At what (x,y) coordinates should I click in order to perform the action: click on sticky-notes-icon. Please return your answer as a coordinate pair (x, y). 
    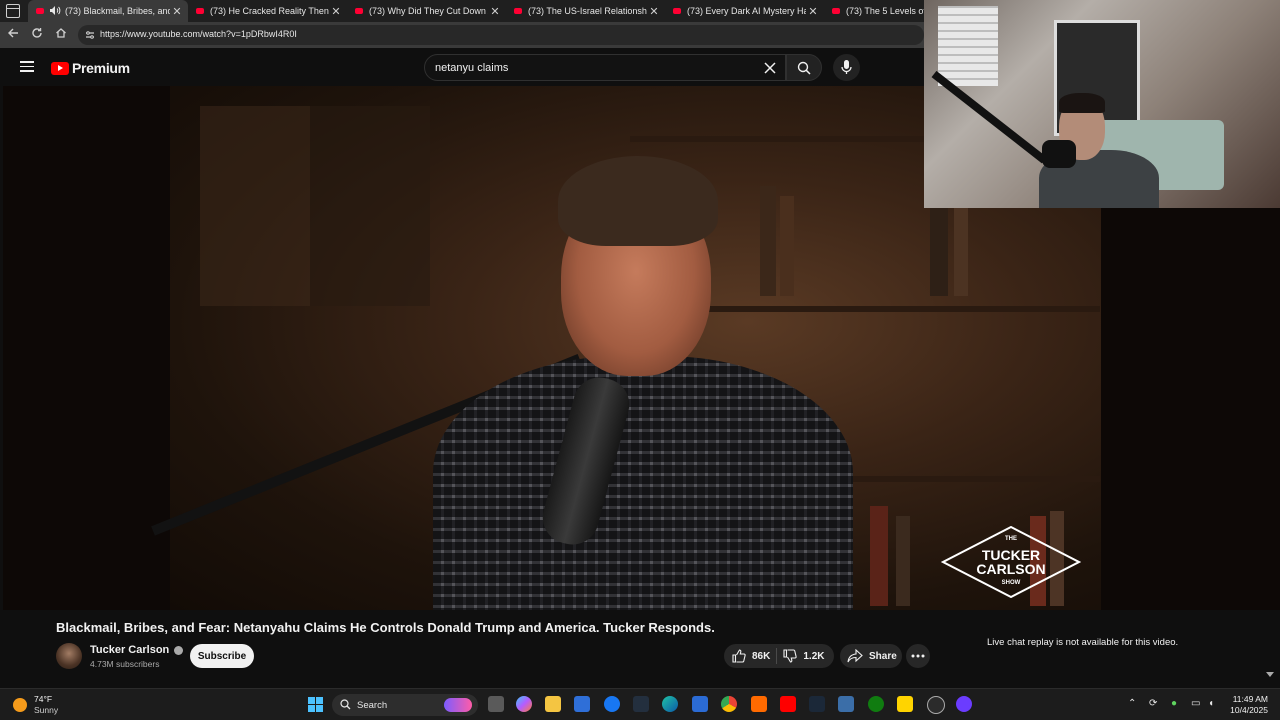
    Looking at the image, I should click on (905, 704).